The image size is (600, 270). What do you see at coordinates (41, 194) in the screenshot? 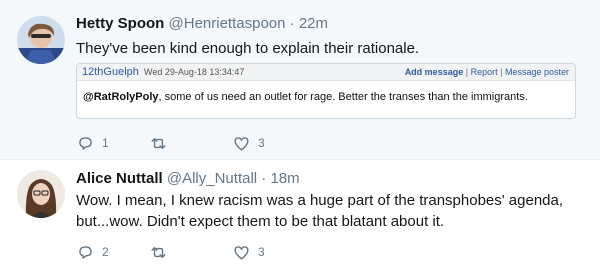
I see `avatar-alice-nuttall` at bounding box center [41, 194].